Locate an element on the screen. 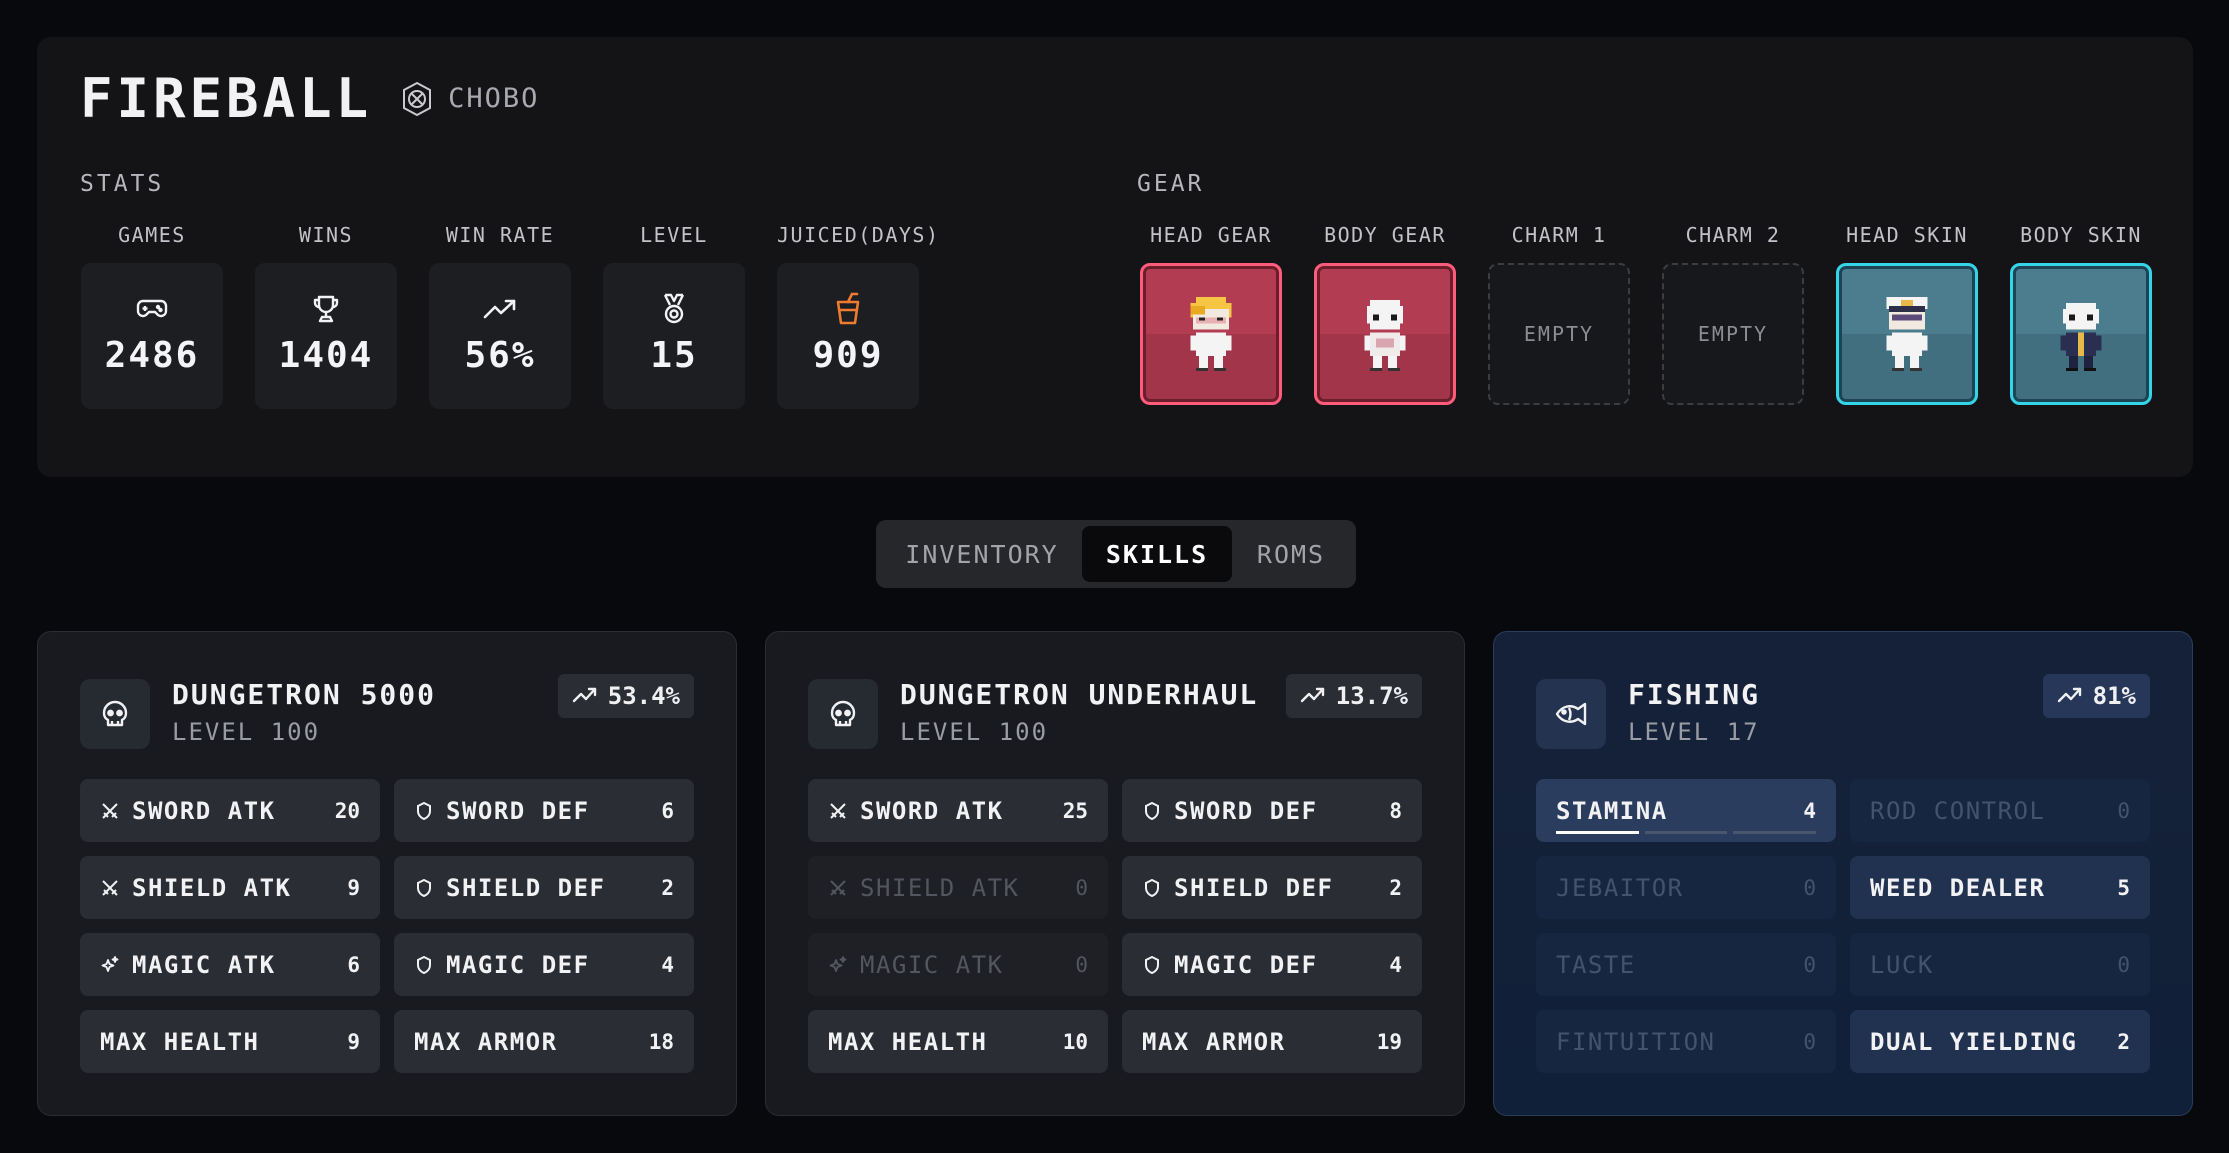  gear-slot-head-gear: HEAD GEAR is located at coordinates (1211, 314).